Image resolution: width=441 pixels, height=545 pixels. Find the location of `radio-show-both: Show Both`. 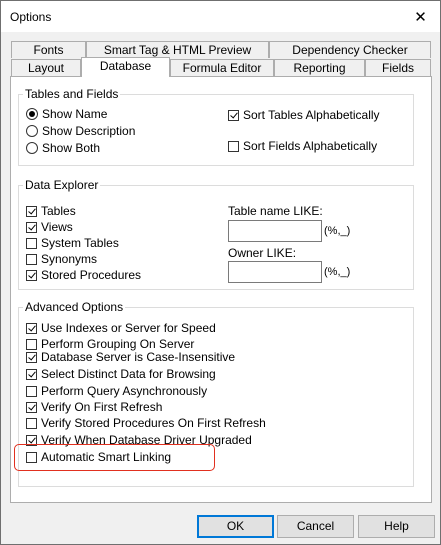

radio-show-both: Show Both is located at coordinates (63, 148).